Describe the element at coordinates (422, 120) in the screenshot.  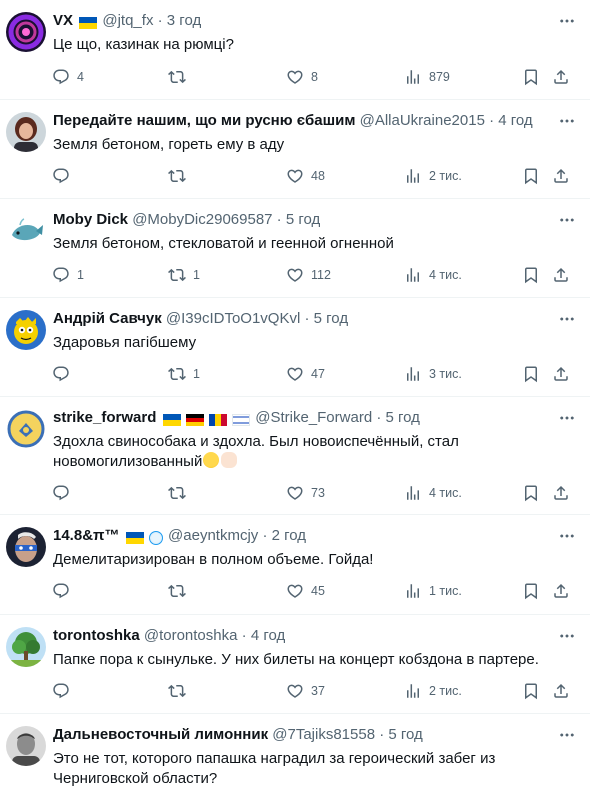
I see `user-handle: @AllaUkraine2015` at that location.